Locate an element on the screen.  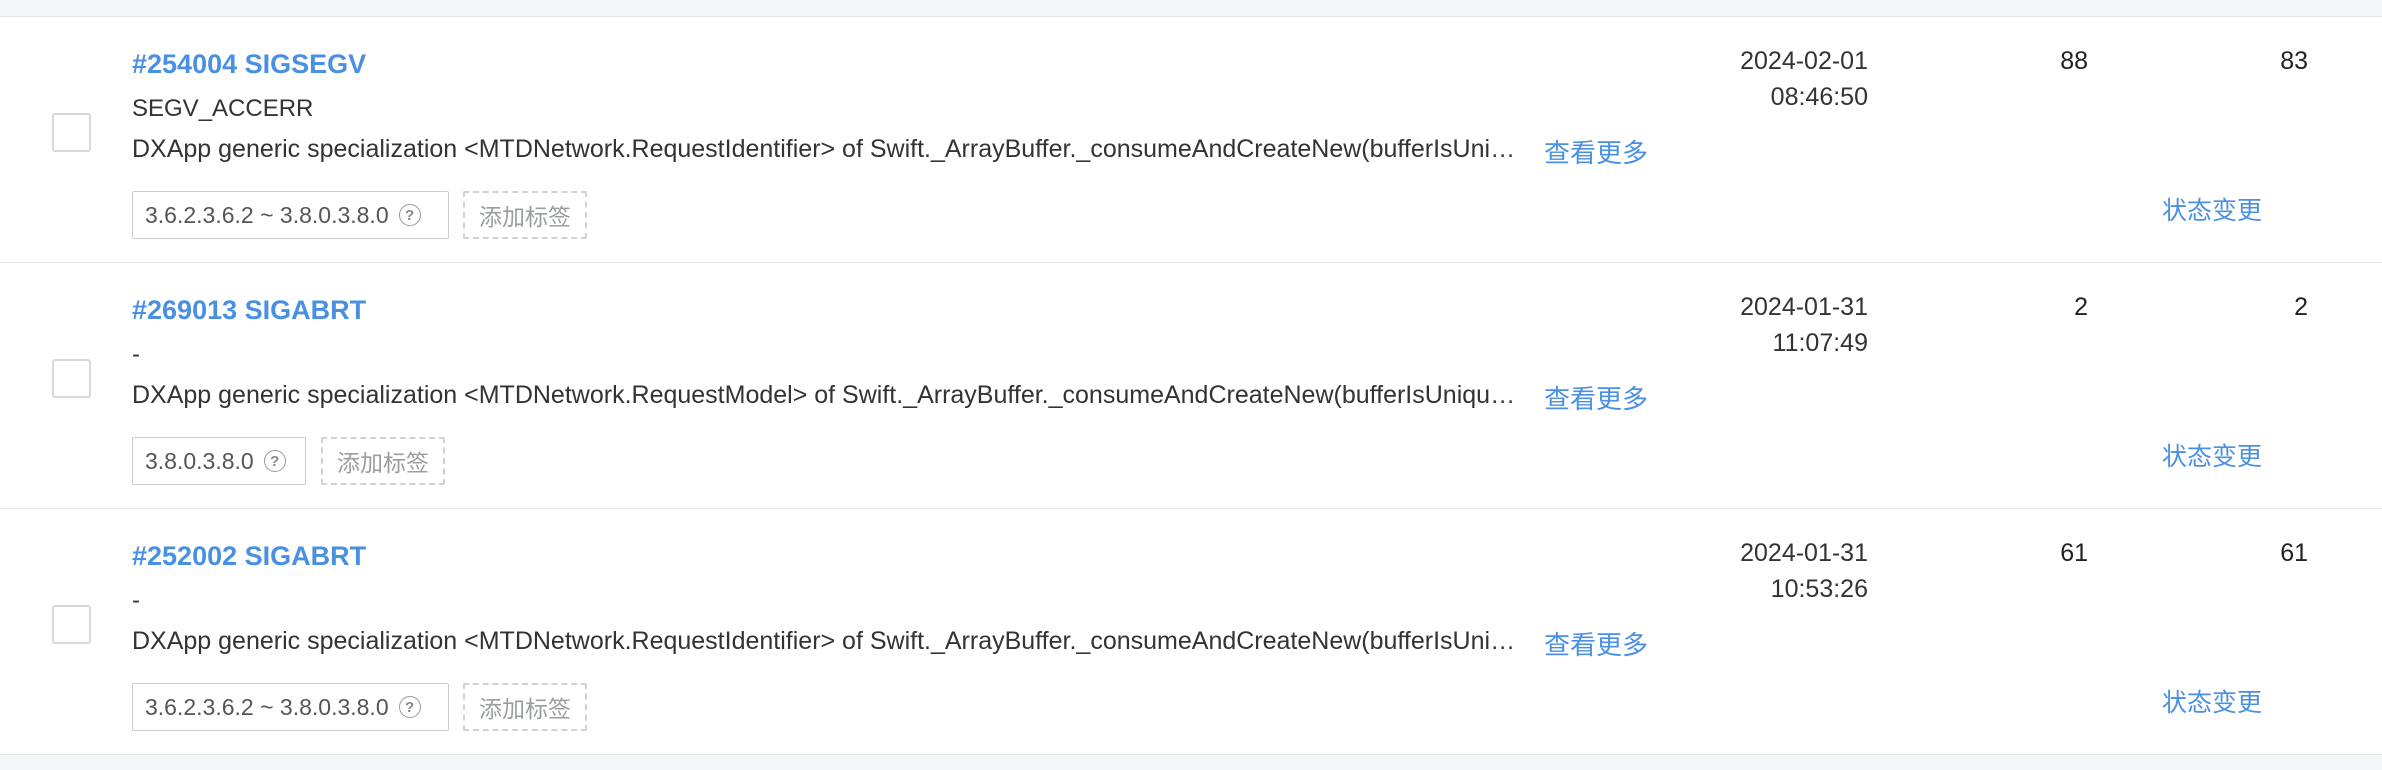
occurrence-count: 2 is located at coordinates (2081, 307).